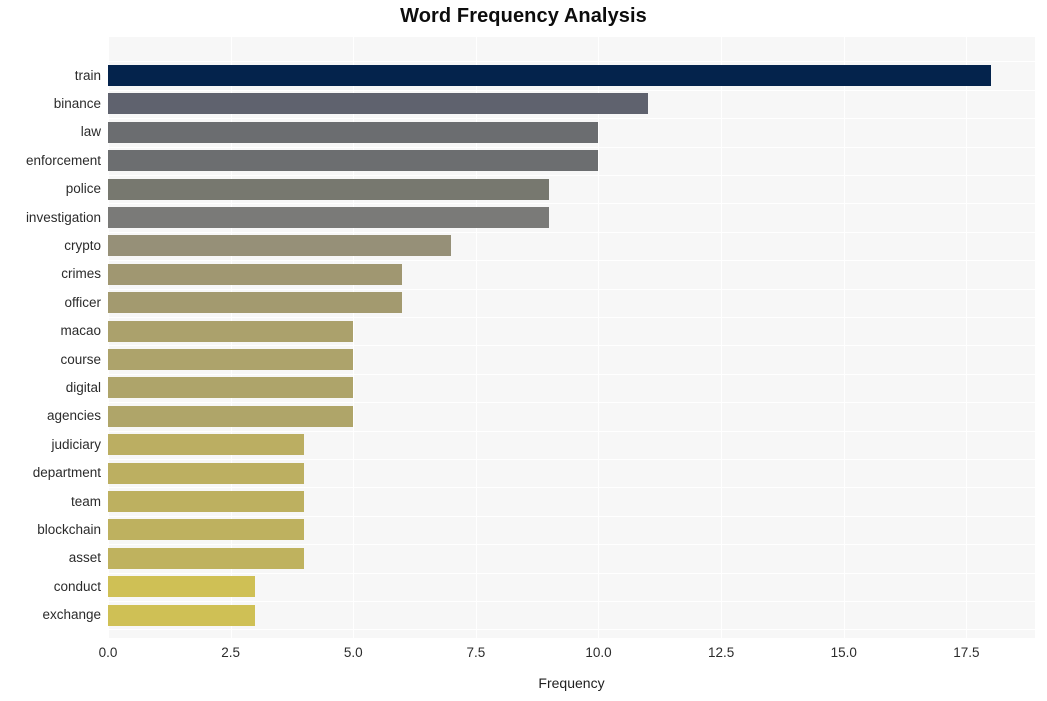 This screenshot has height=701, width=1047. Describe the element at coordinates (83, 189) in the screenshot. I see `y-axis-tick-label: police` at that location.